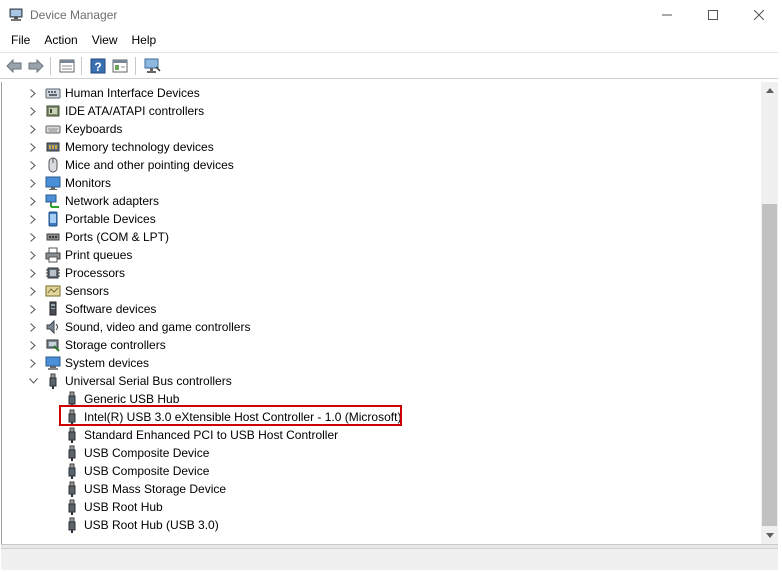  Describe the element at coordinates (381, 291) in the screenshot. I see `tree-category-sensors: Sensors` at that location.